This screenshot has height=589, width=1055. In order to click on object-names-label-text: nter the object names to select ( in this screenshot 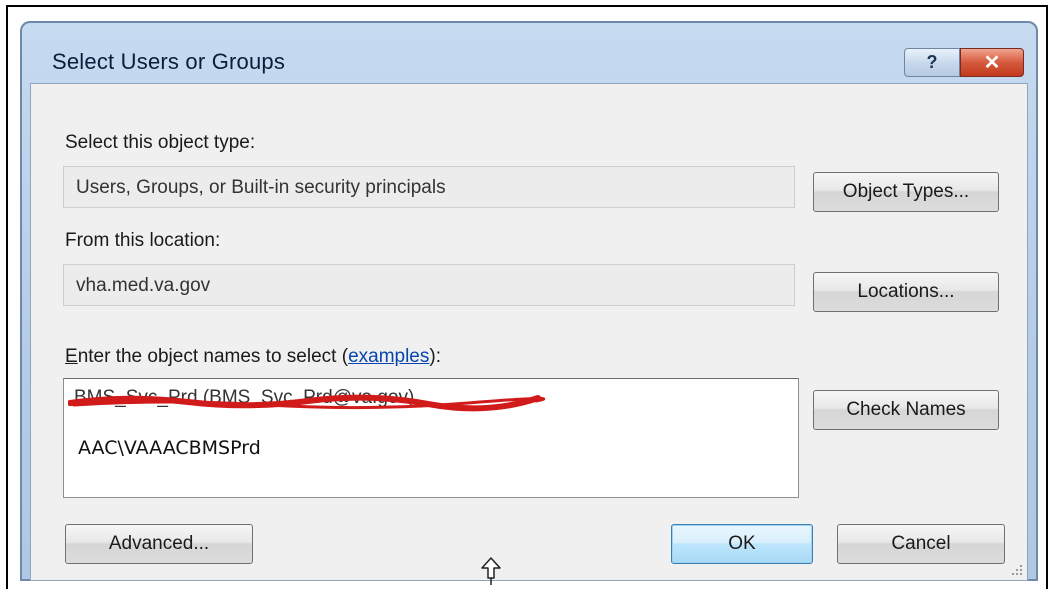, I will do `click(213, 356)`.